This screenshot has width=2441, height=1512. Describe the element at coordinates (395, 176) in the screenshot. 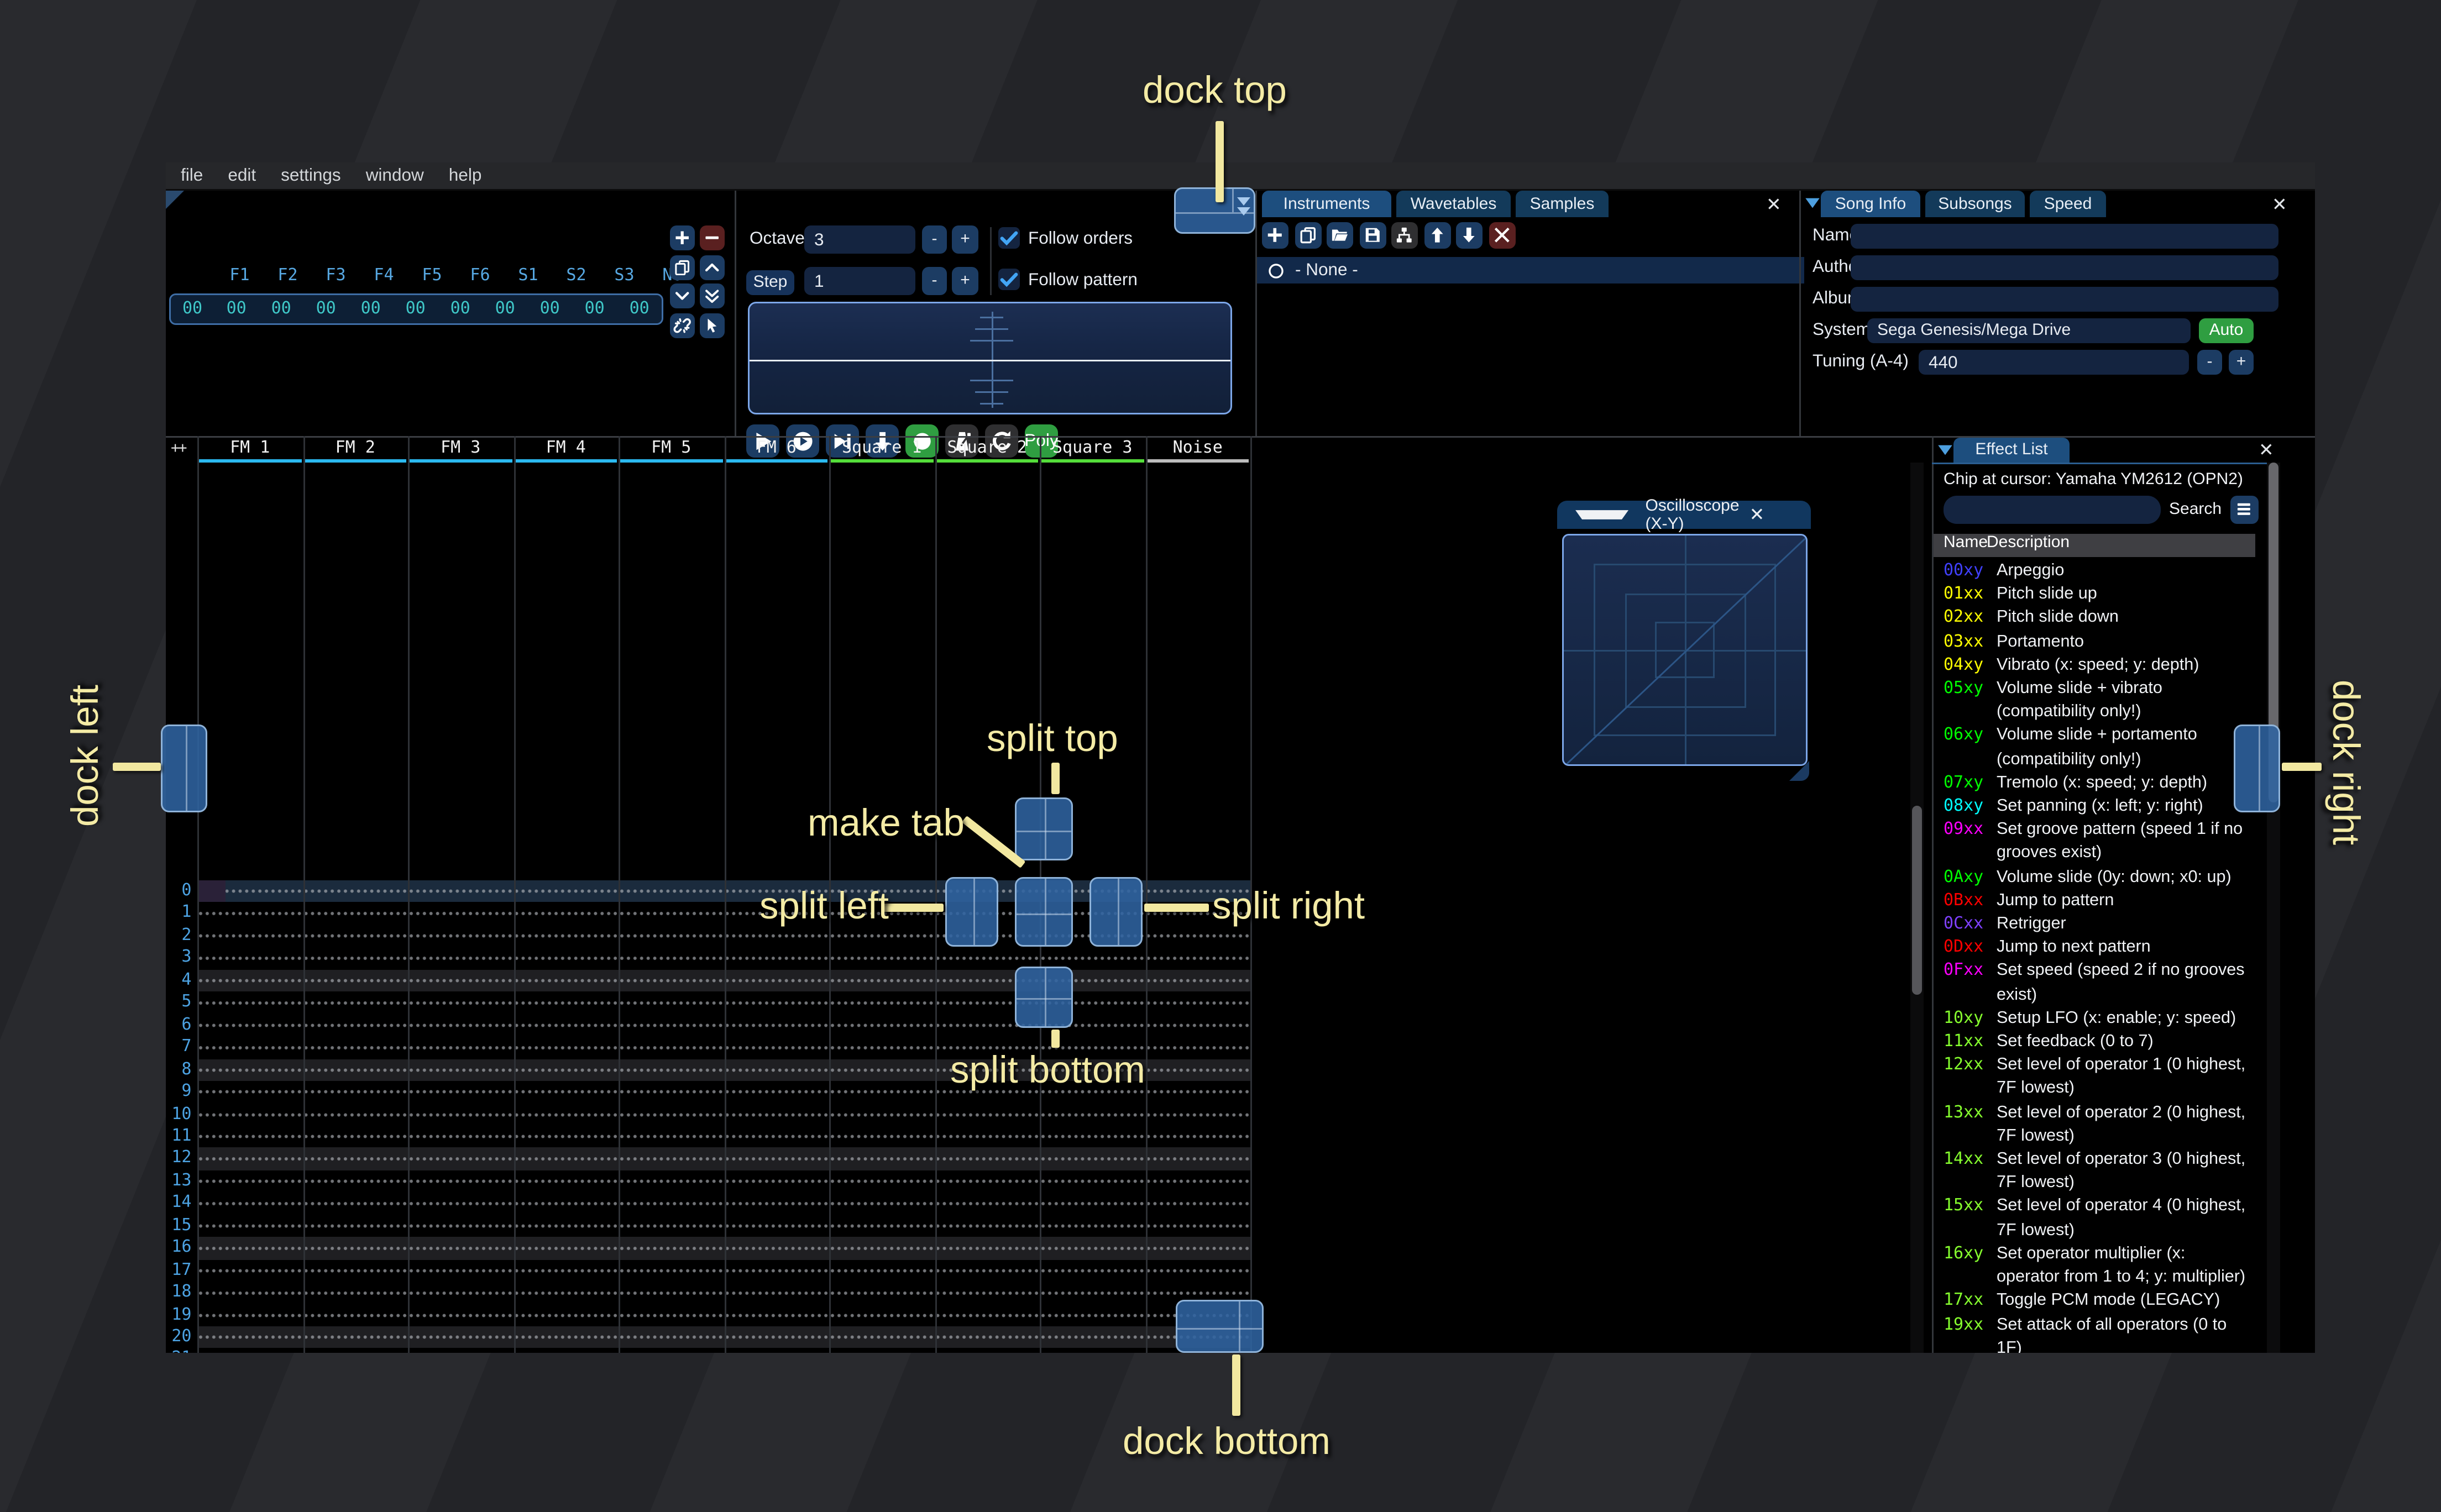

I see `menu-window: window` at that location.